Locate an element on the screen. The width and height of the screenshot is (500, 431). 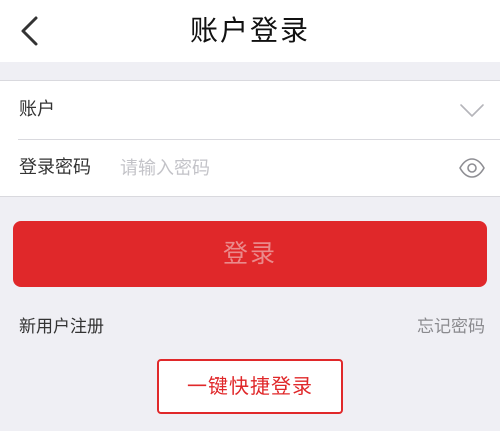
navigation-bar: 账户登录 is located at coordinates (250, 31).